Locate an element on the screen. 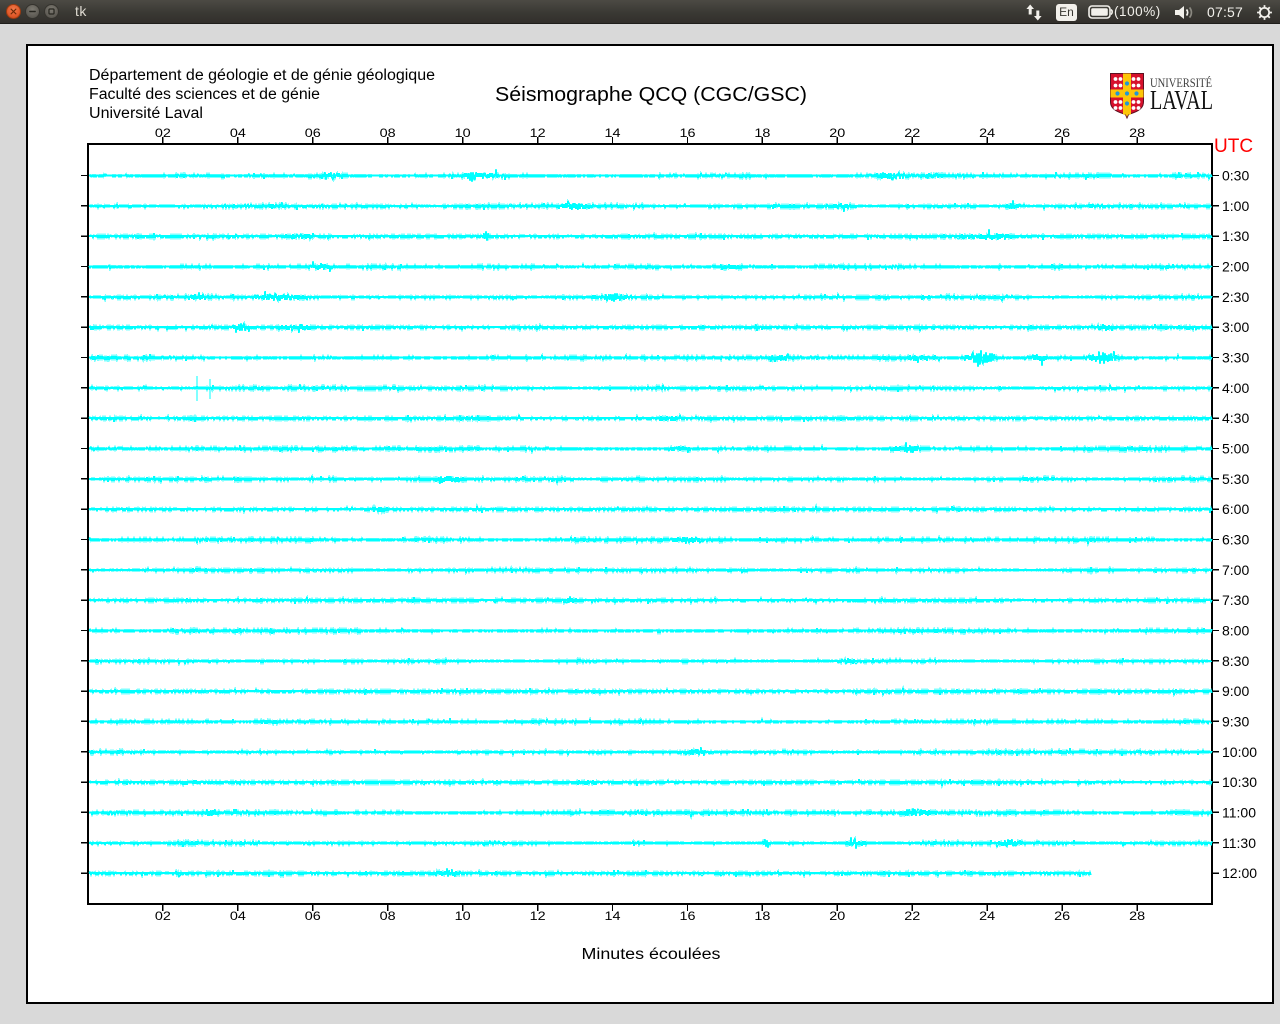 Image resolution: width=1280 pixels, height=1024 pixels. svg-text: 7:30 is located at coordinates (1235, 600).